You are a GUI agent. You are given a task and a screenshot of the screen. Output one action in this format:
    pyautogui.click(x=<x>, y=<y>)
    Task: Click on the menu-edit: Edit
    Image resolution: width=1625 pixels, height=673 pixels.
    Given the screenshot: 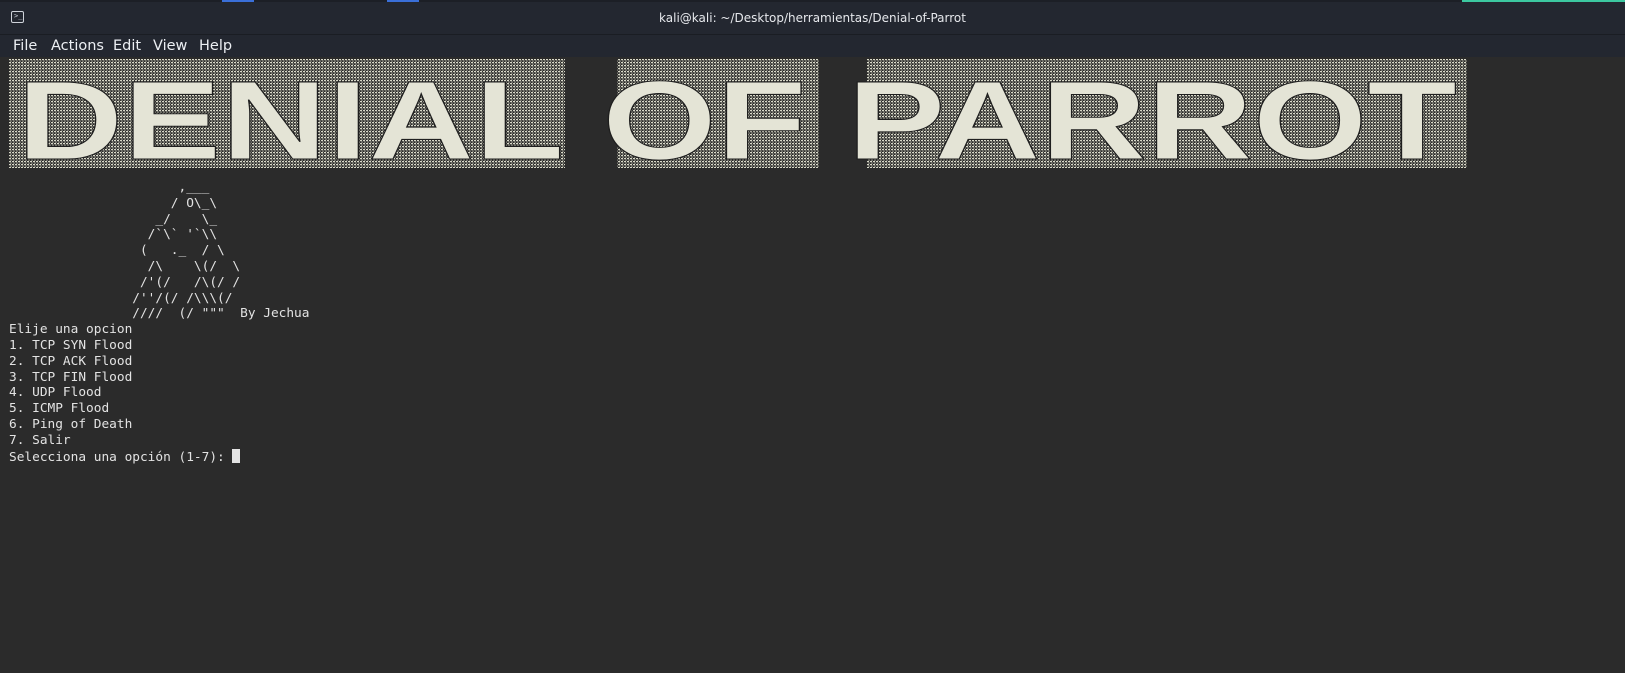 What is the action you would take?
    pyautogui.click(x=127, y=46)
    